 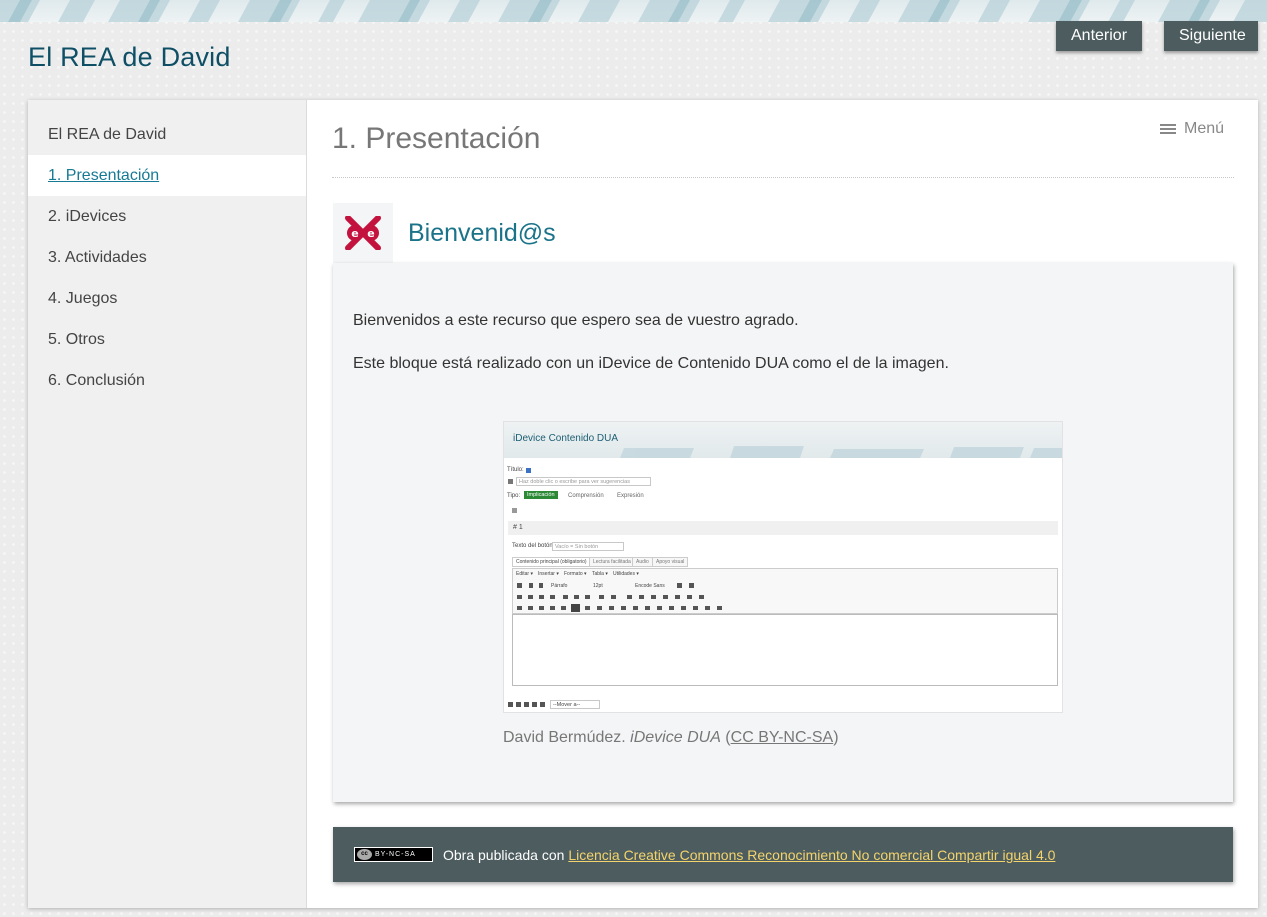 I want to click on screenshot-editor-area, so click(x=785, y=650).